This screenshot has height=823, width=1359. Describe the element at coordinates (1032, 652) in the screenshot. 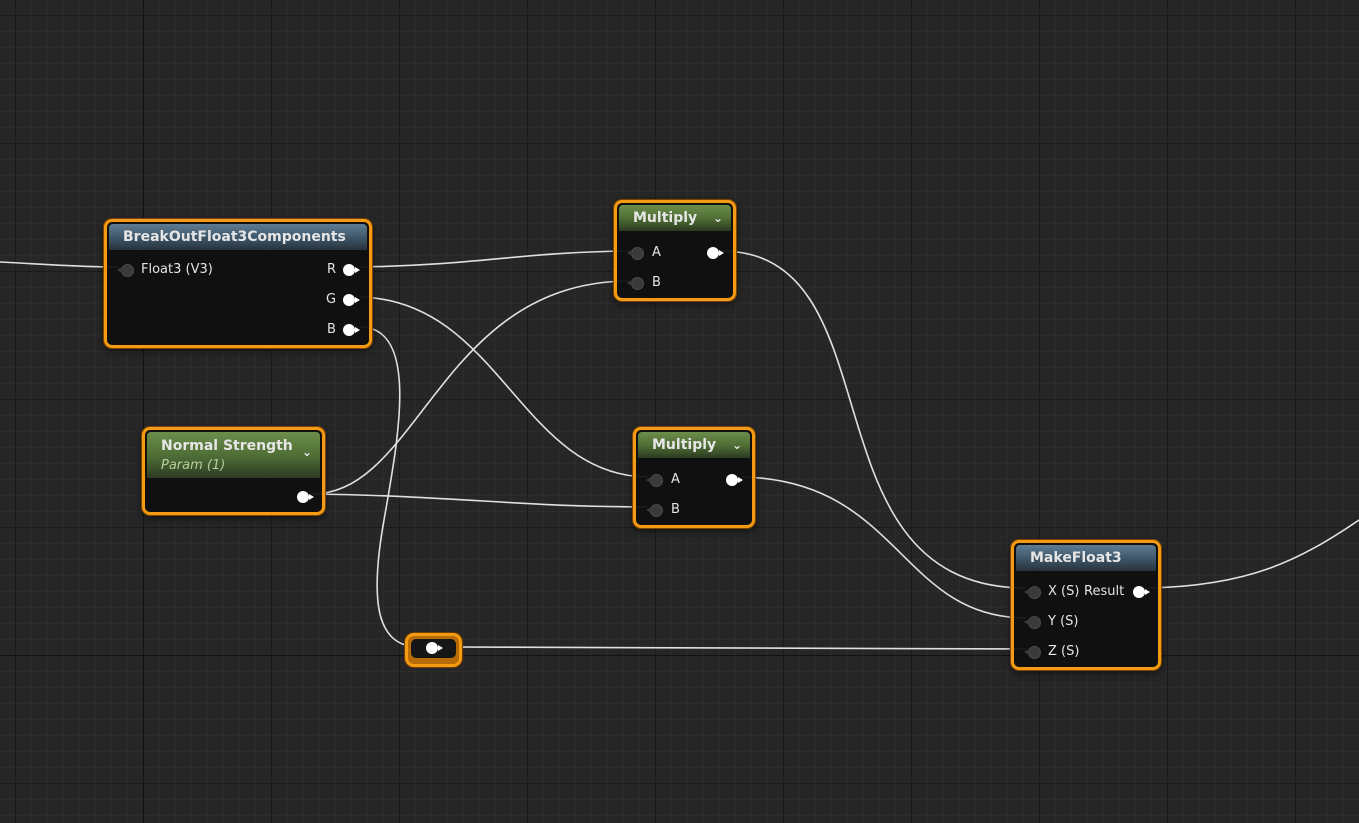

I see `input-z-pin` at that location.